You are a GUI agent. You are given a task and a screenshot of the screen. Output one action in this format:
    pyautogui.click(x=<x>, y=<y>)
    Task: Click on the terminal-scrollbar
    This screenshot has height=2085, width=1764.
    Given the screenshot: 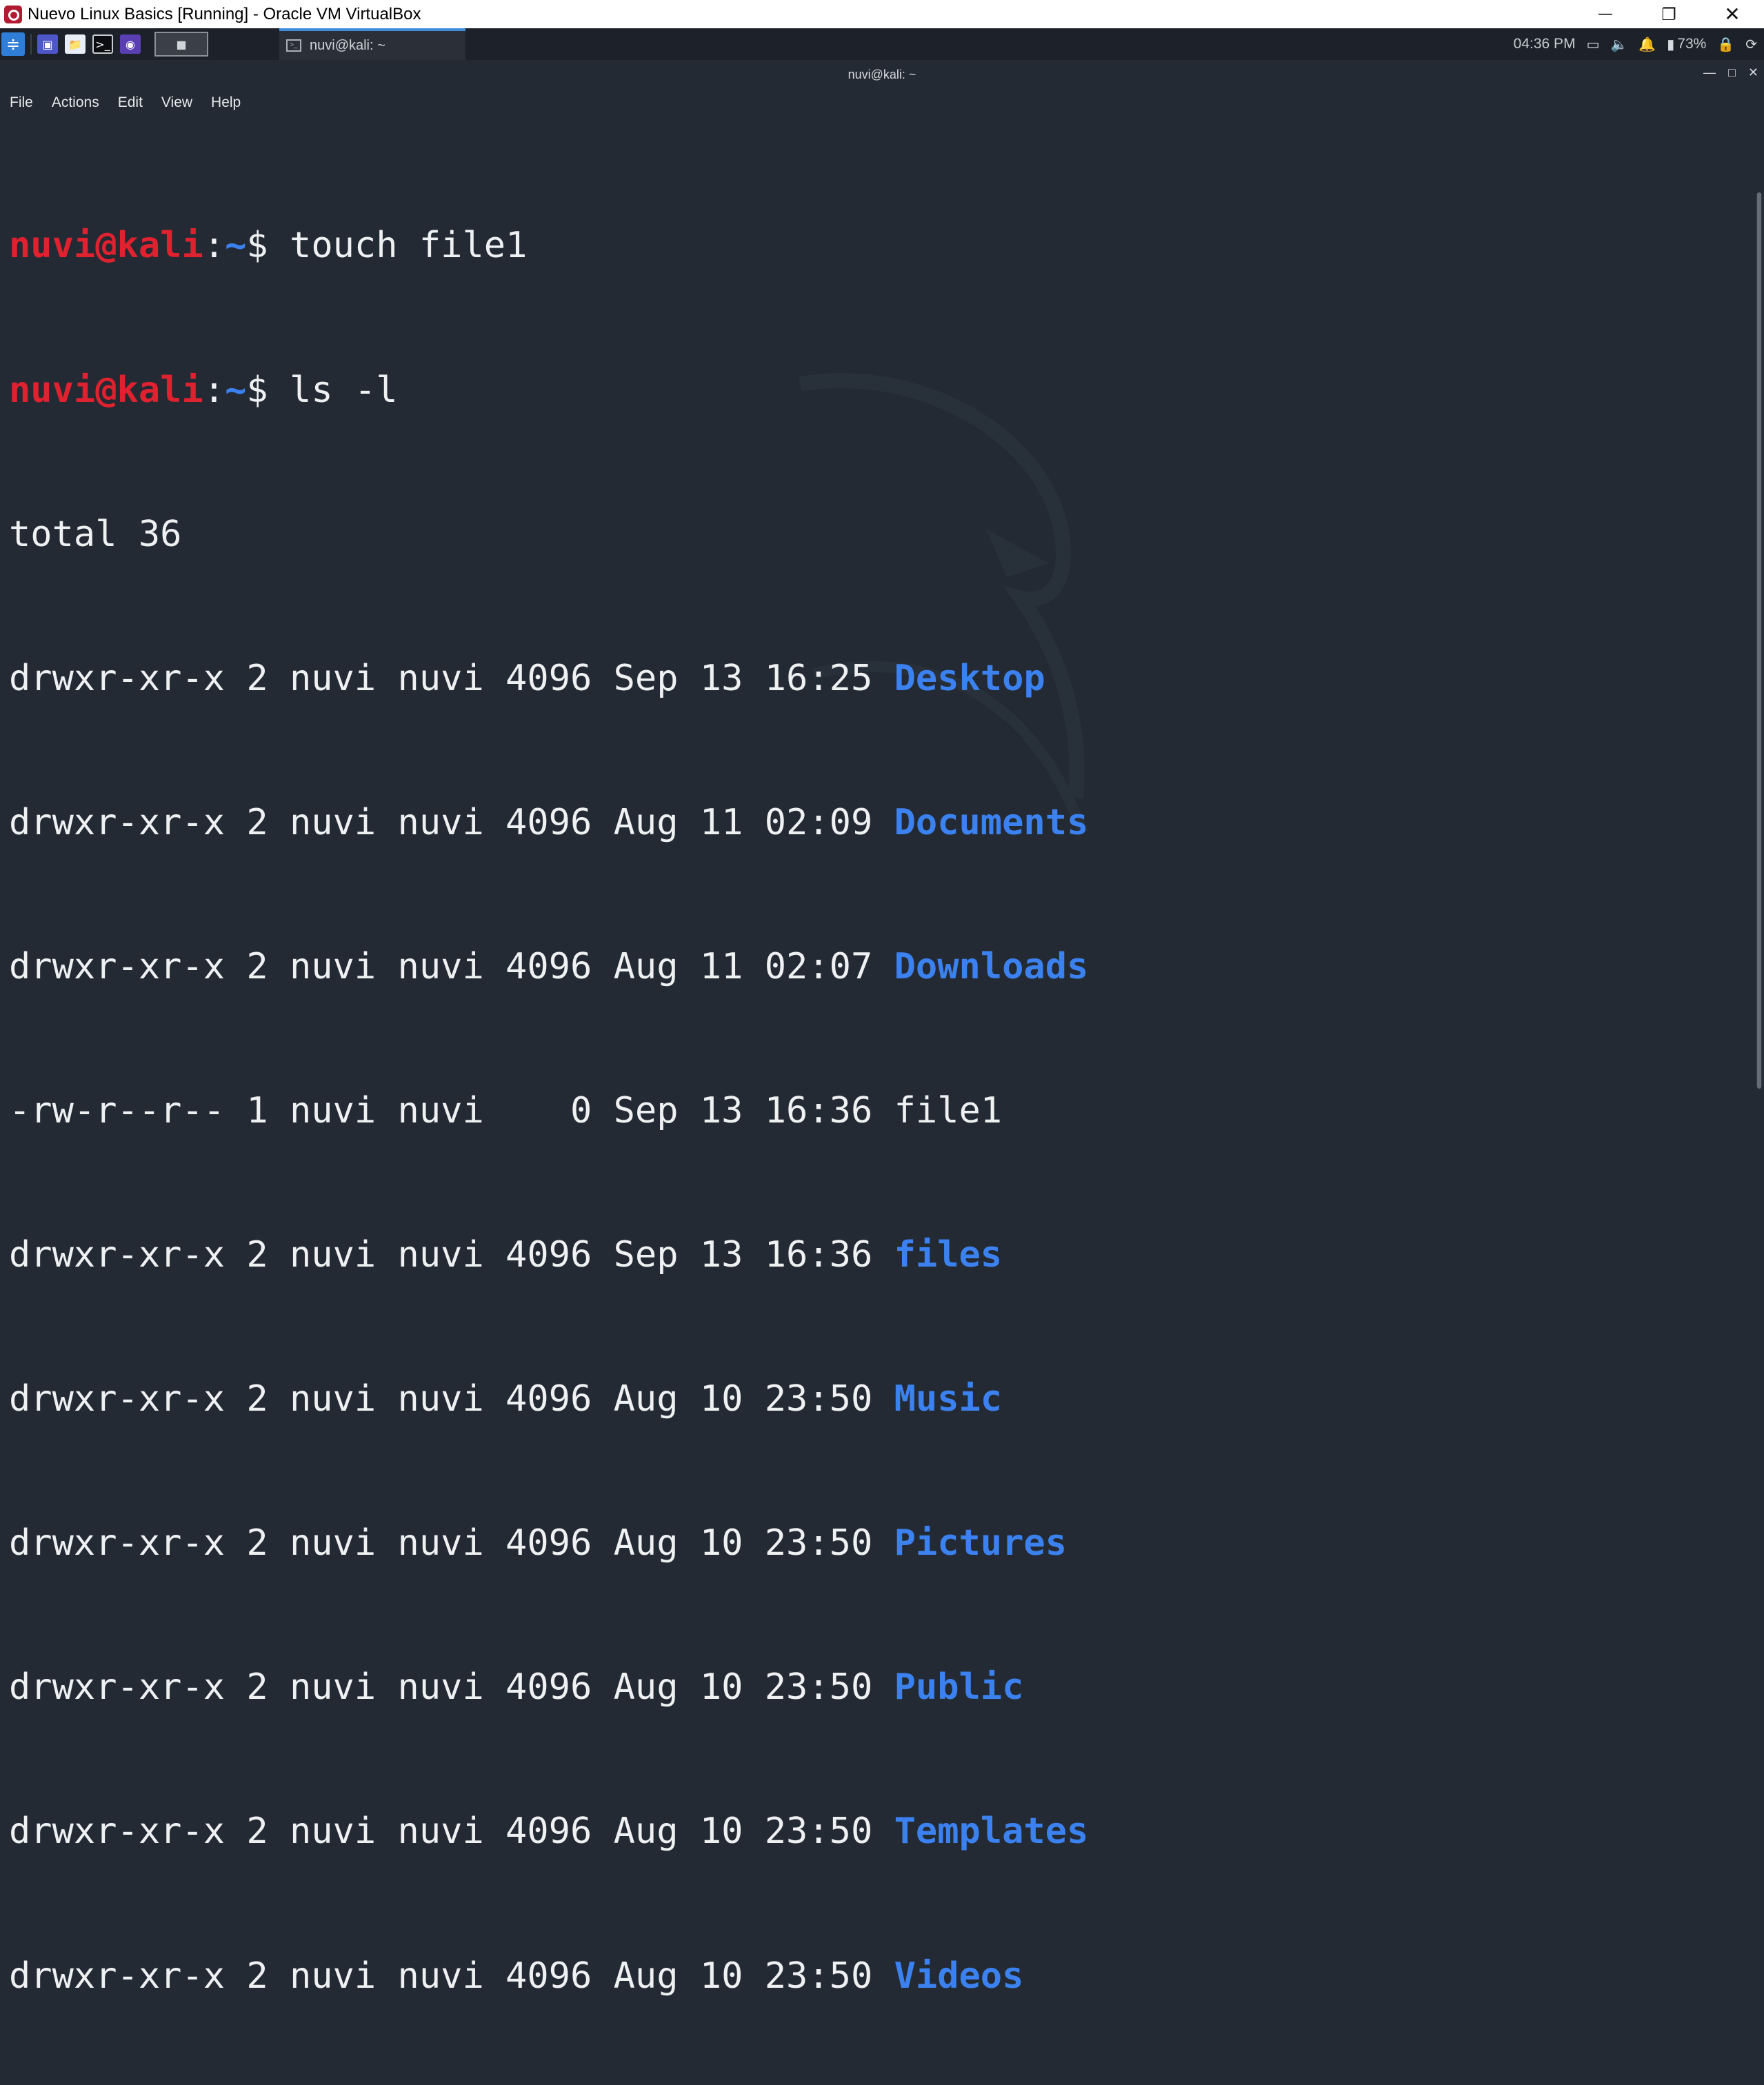 What is the action you would take?
    pyautogui.click(x=1760, y=640)
    